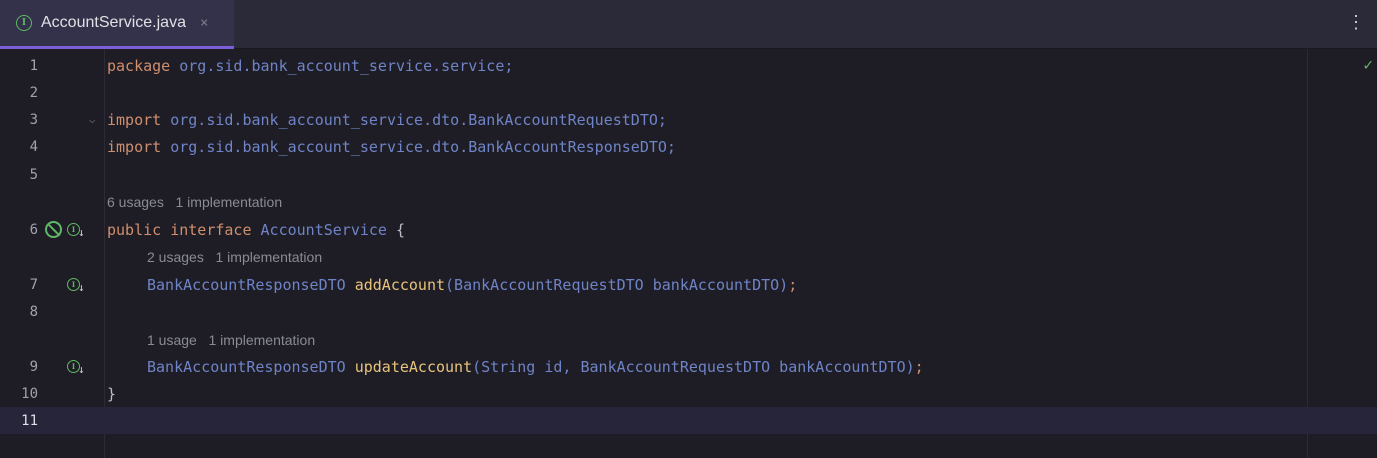 The image size is (1377, 458). Describe the element at coordinates (688, 393) in the screenshot. I see `code-line-10: 10 }` at that location.